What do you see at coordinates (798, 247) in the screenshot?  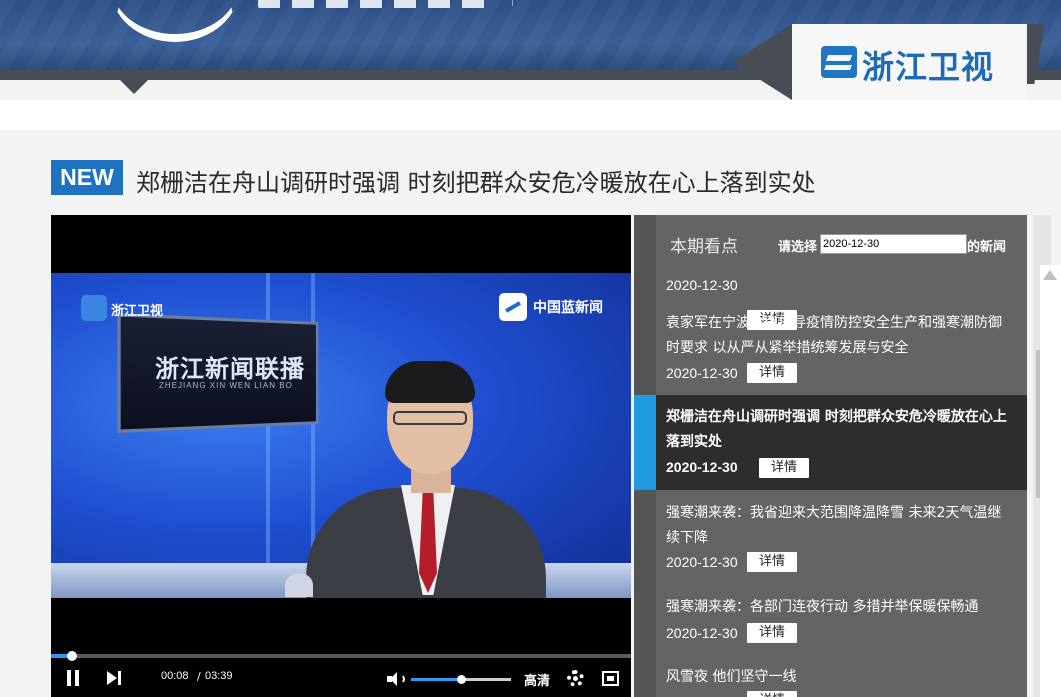 I see `date-prompt: 请选择` at bounding box center [798, 247].